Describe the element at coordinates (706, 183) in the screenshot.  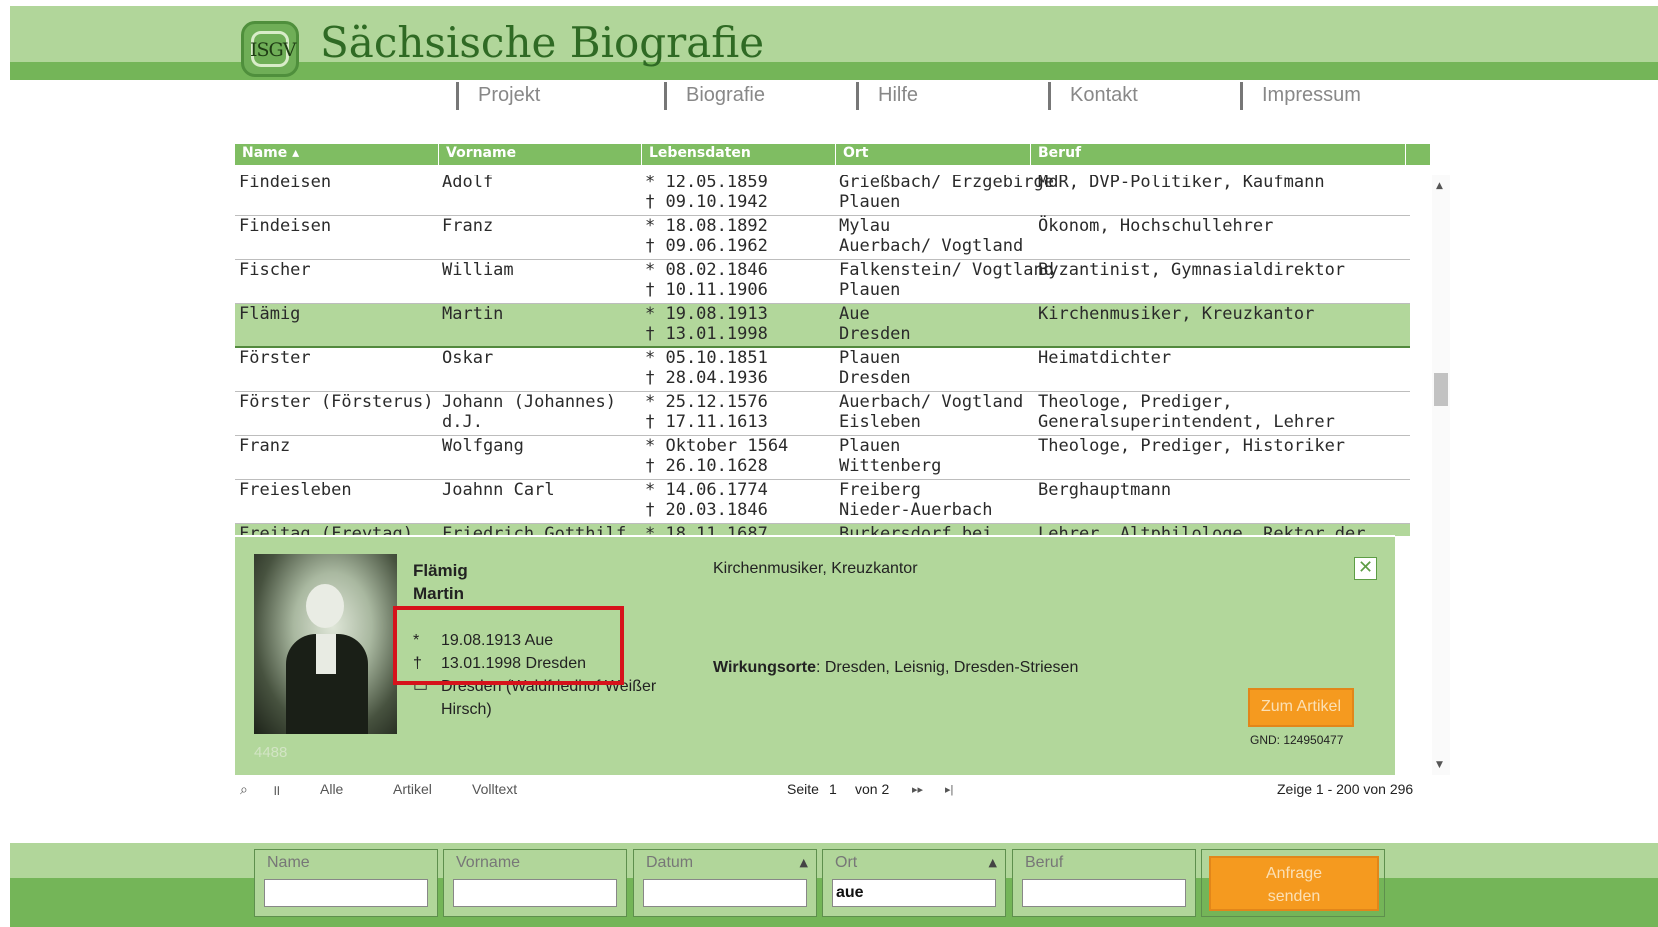
I see `cell-born: * 12.05.1859` at that location.